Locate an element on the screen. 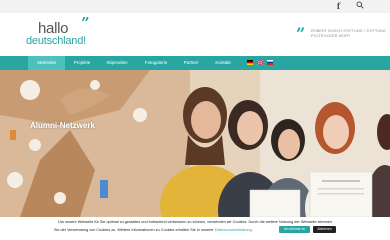 Image resolution: width=390 pixels, height=240 pixels. nav-item-startseite: Startseite is located at coordinates (46, 63).